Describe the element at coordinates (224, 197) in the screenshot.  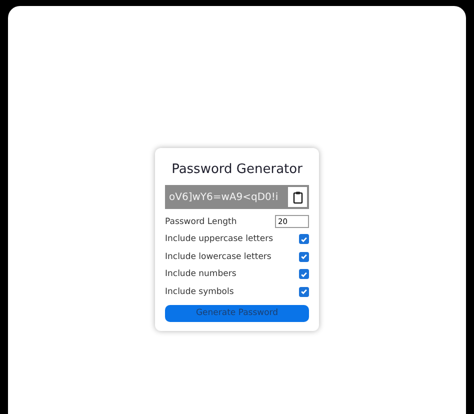
I see `password-text: oV6]wY6=wA9<qD0!i` at that location.